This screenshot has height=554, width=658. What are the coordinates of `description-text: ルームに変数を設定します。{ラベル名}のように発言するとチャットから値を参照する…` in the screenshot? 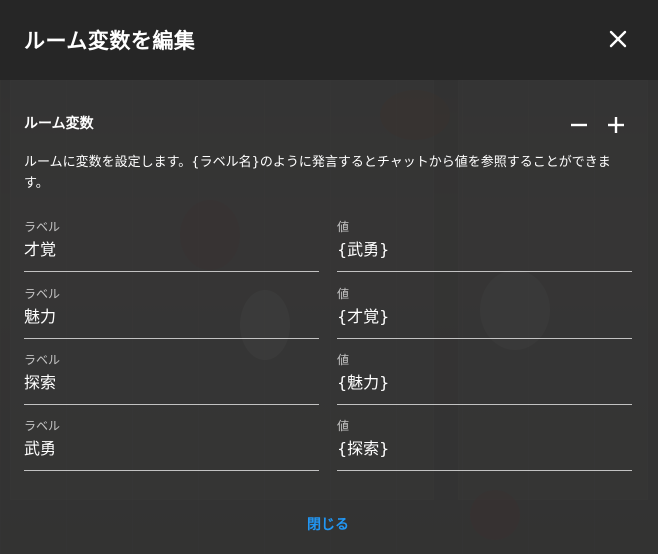 It's located at (317, 173).